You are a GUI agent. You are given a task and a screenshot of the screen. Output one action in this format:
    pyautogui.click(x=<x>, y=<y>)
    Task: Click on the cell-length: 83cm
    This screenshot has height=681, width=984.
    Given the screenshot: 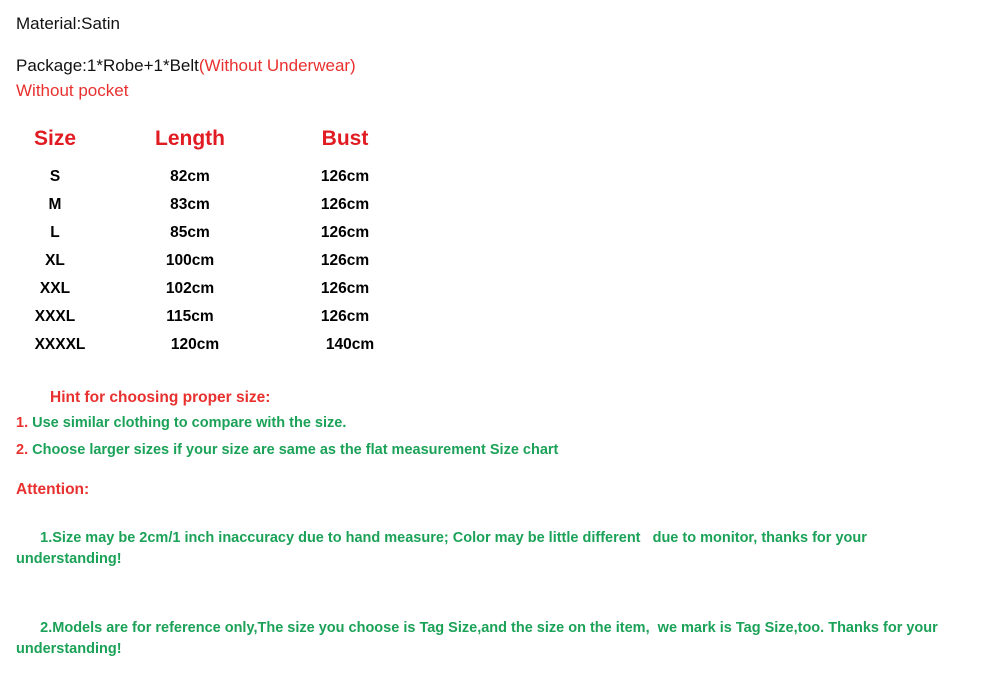 What is the action you would take?
    pyautogui.click(x=190, y=204)
    